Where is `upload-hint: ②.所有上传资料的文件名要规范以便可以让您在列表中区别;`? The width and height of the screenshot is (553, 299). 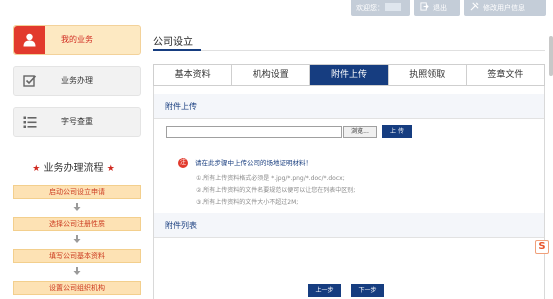 upload-hint: ②.所有上传资料的文件名要规范以便可以让您在列表中区别; is located at coordinates (276, 190).